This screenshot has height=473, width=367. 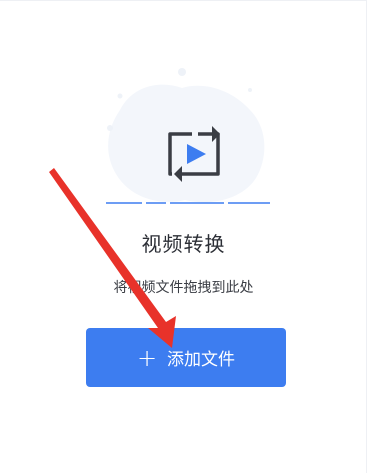 What do you see at coordinates (183, 244) in the screenshot?
I see `panel-title: 视频转换` at bounding box center [183, 244].